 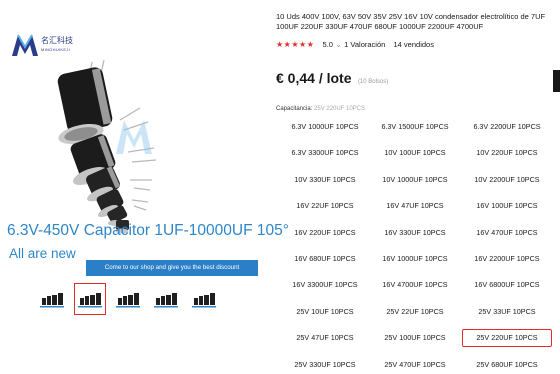 What do you see at coordinates (325, 312) in the screenshot?
I see `variant-option: 25V 10UF 10PCS` at bounding box center [325, 312].